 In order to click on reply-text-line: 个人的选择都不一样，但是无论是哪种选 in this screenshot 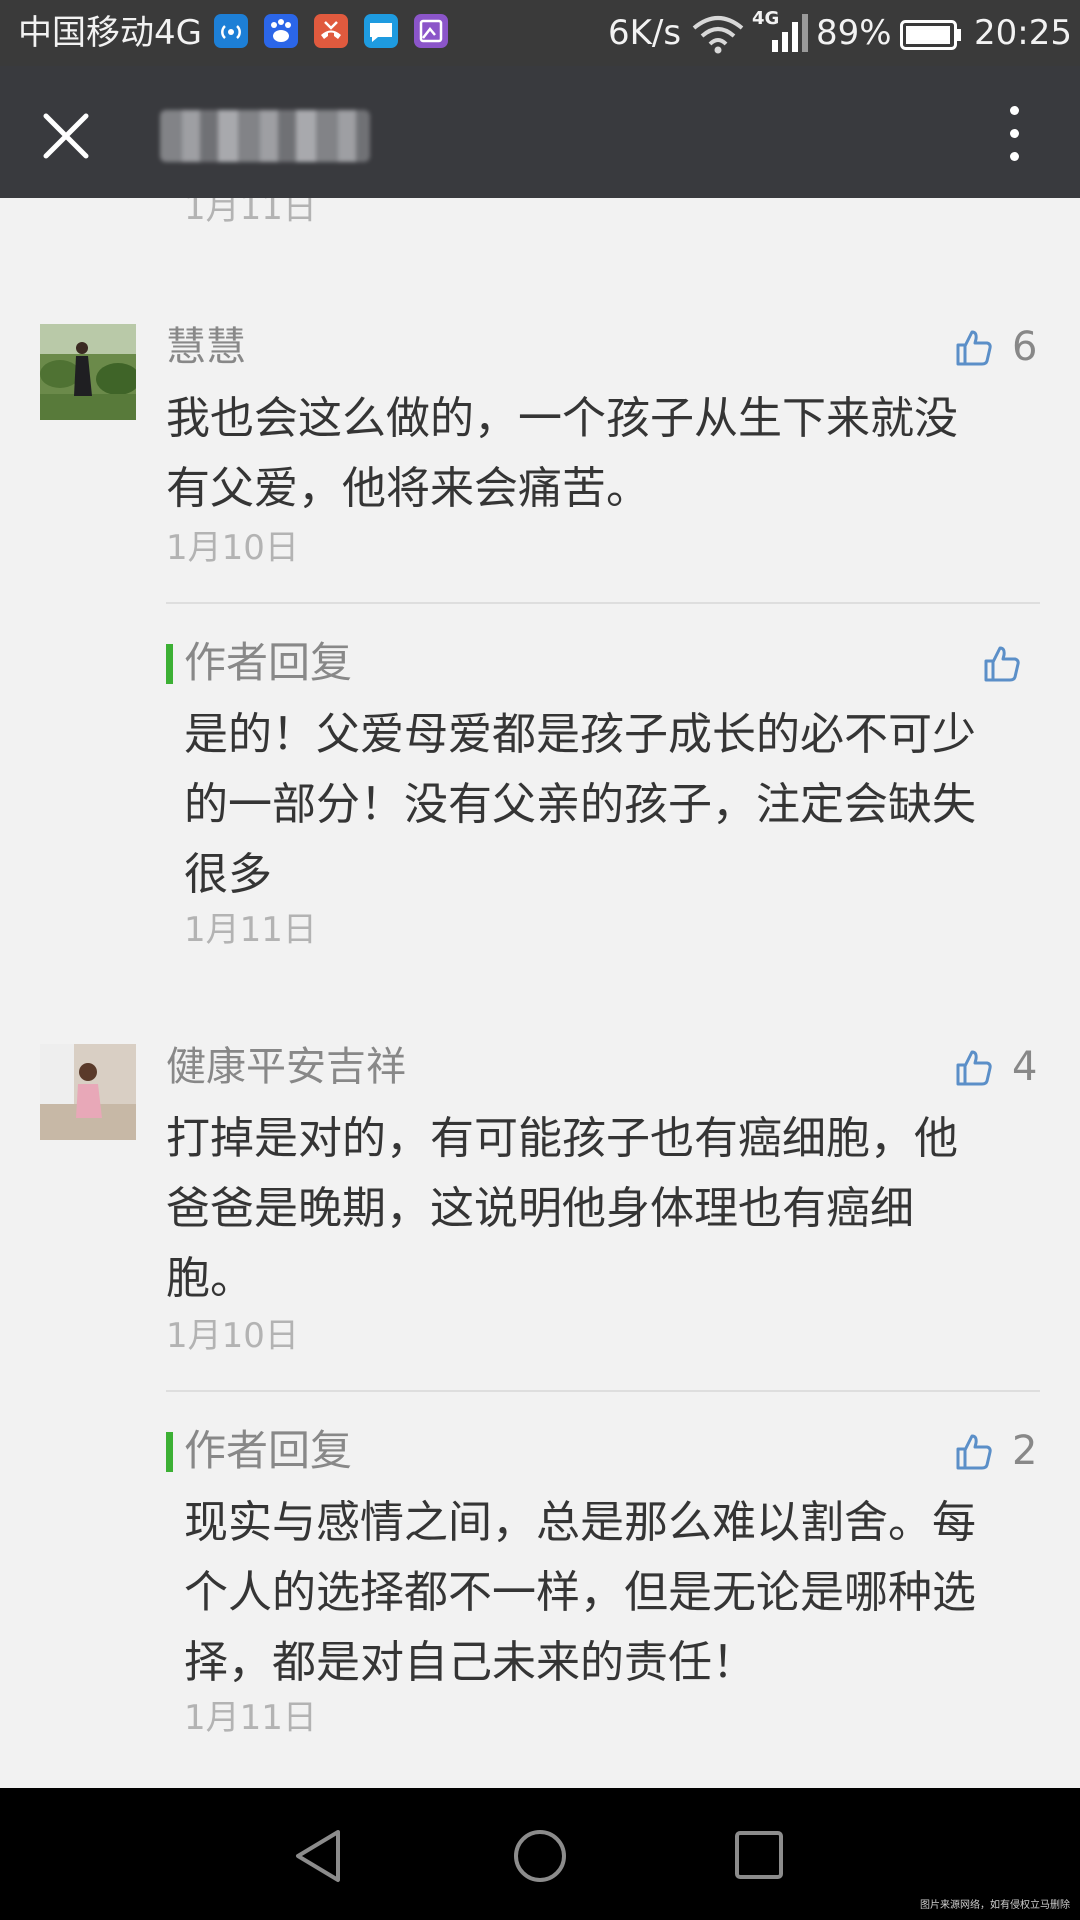, I will do `click(580, 1592)`.